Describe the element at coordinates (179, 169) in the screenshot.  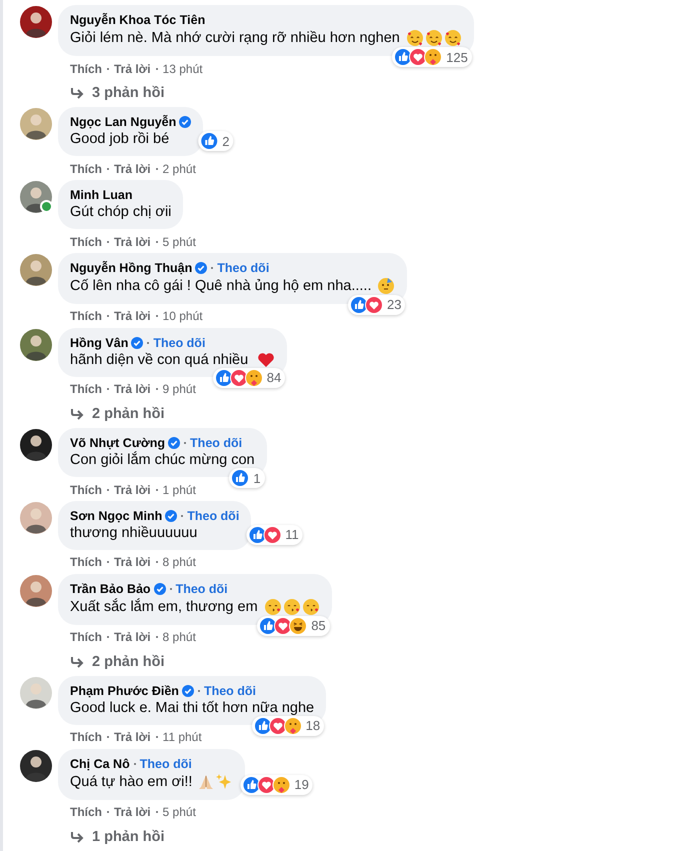
I see `comment-time: 2 phút` at that location.